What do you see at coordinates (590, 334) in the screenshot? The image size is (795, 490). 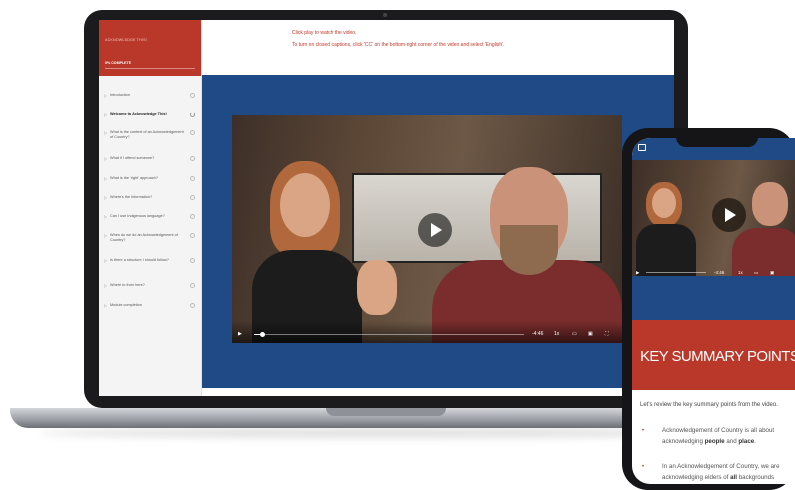 I see `pip-icon: ▣` at bounding box center [590, 334].